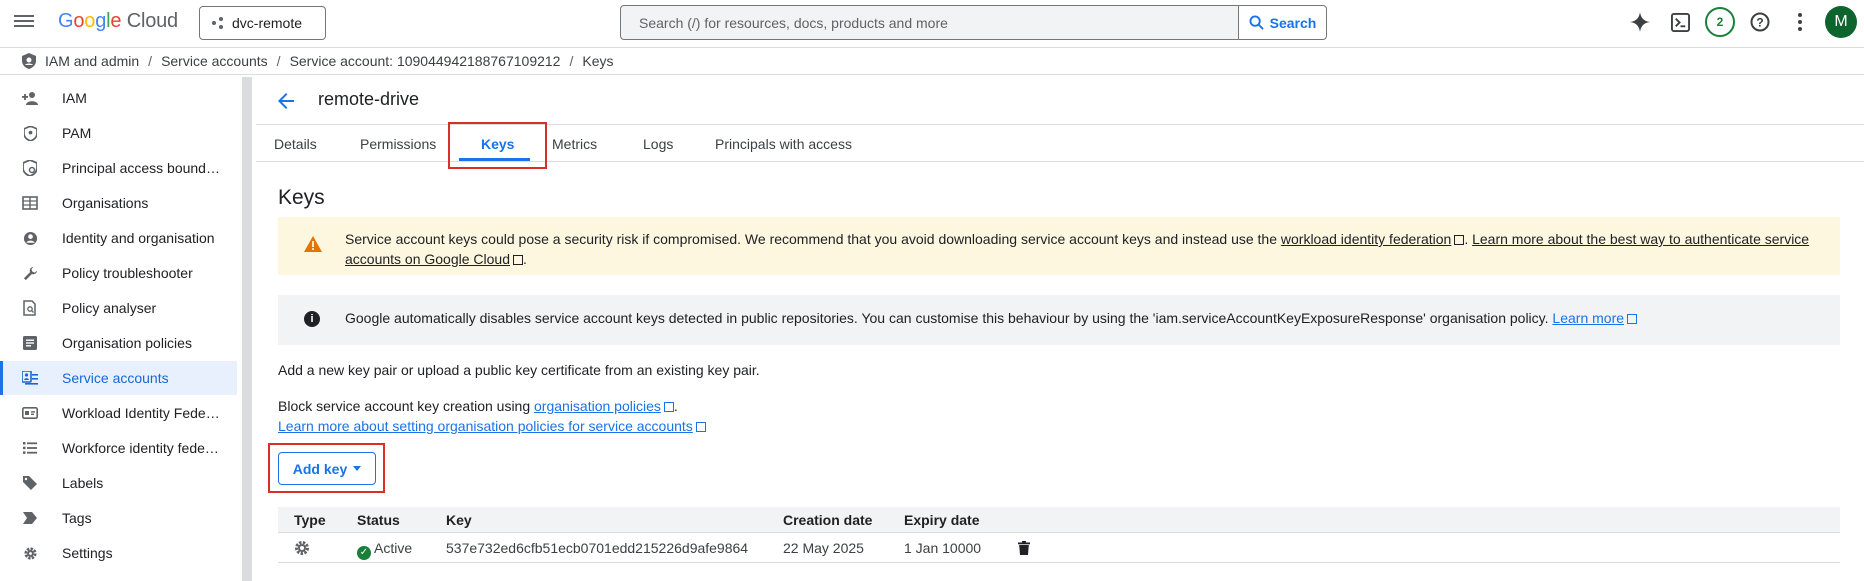 The height and width of the screenshot is (581, 1864). What do you see at coordinates (92, 61) in the screenshot?
I see `breadcrumb-iam-admin: IAM and admin` at bounding box center [92, 61].